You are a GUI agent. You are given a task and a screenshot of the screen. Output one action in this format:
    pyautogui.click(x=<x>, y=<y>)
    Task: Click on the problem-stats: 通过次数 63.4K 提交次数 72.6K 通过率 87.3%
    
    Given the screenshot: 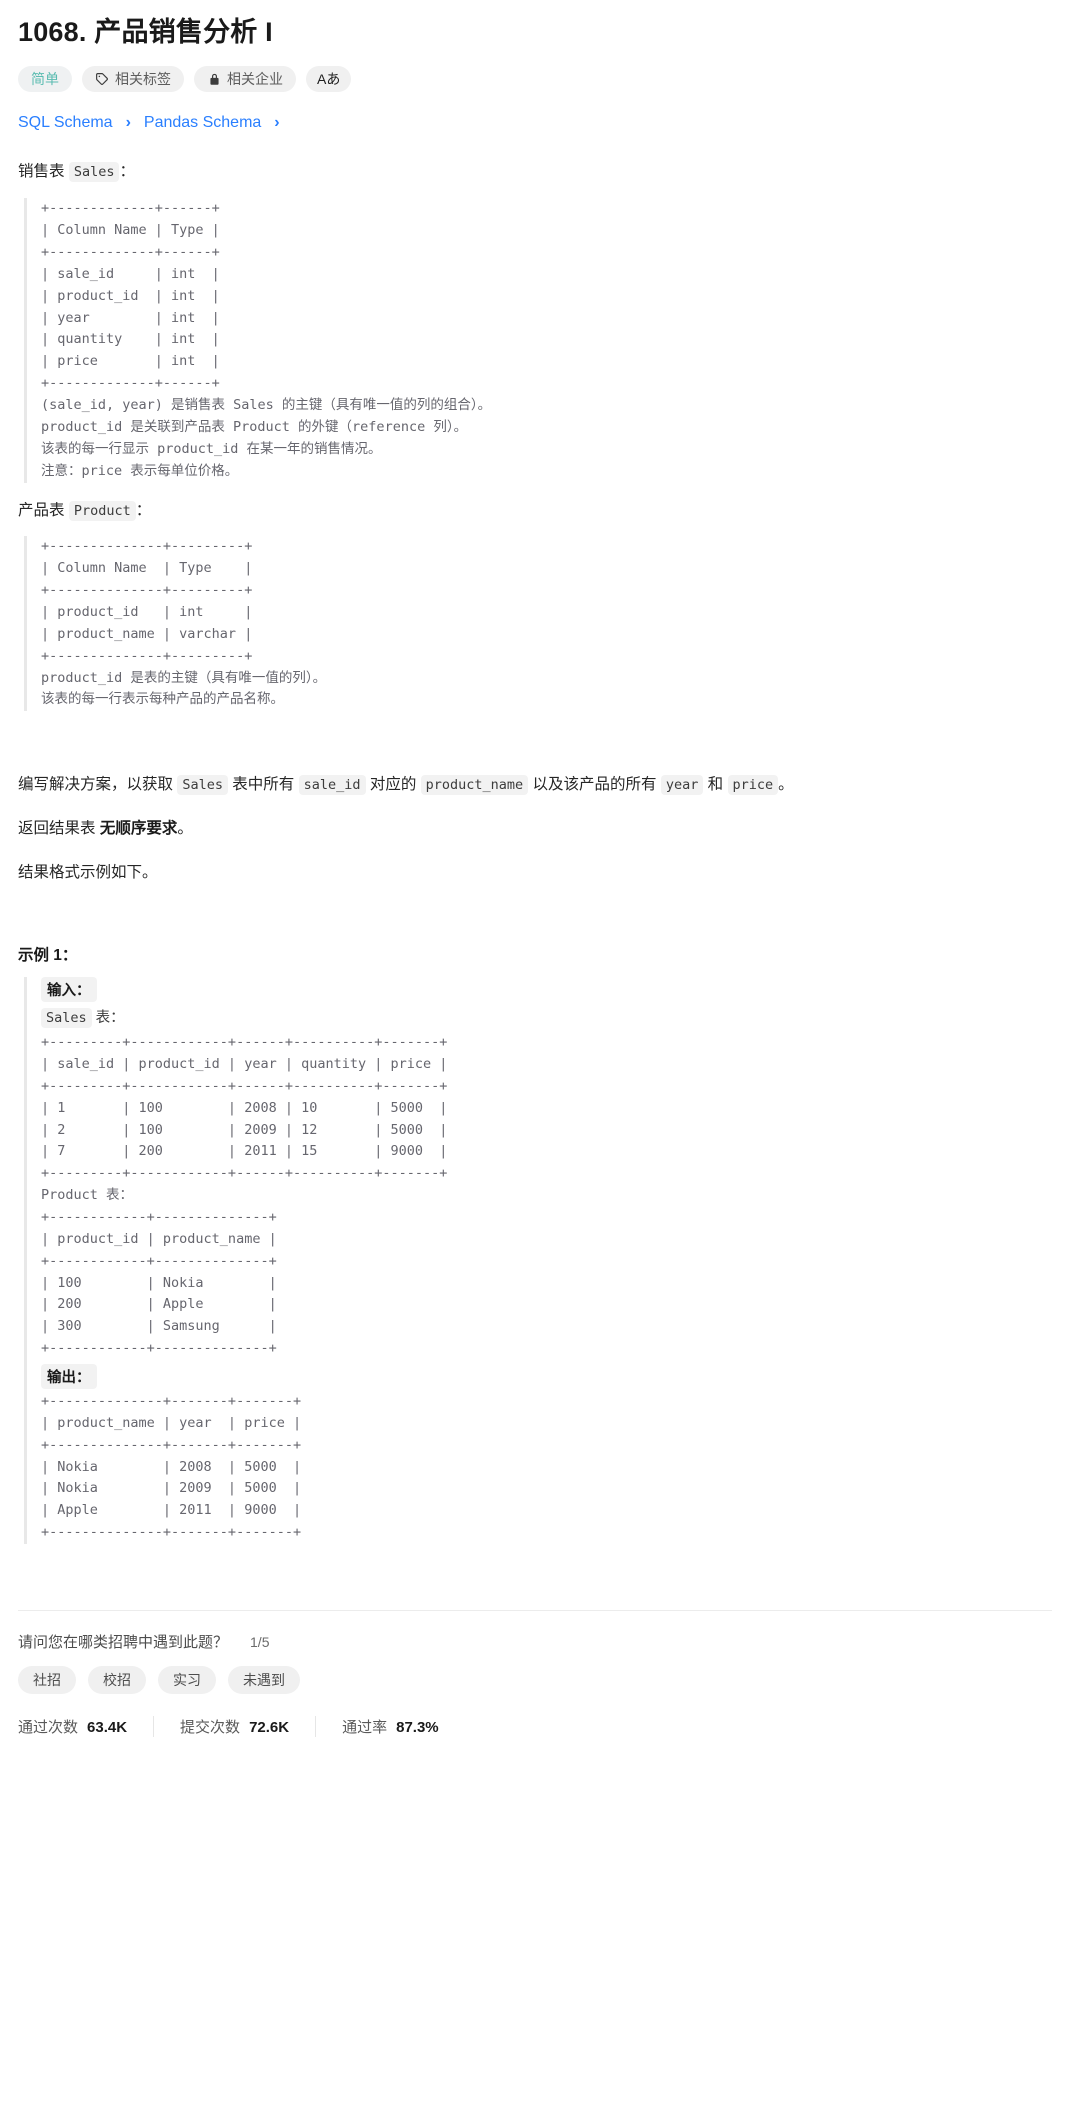 What is the action you would take?
    pyautogui.click(x=535, y=1735)
    